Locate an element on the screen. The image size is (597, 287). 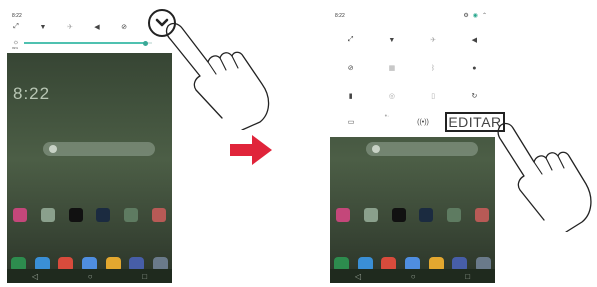
home-clock: 8:22 is located at coordinates (32, 93).